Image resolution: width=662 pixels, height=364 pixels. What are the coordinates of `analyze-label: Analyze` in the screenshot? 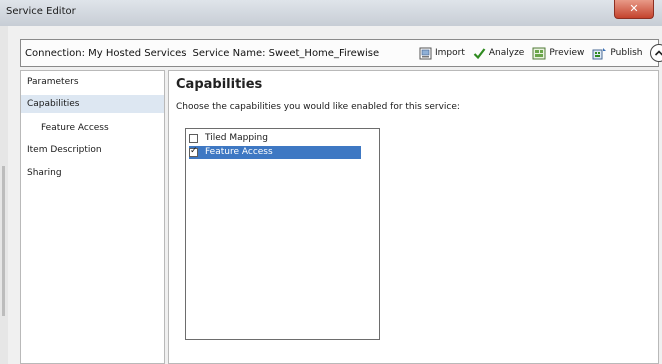 It's located at (506, 53).